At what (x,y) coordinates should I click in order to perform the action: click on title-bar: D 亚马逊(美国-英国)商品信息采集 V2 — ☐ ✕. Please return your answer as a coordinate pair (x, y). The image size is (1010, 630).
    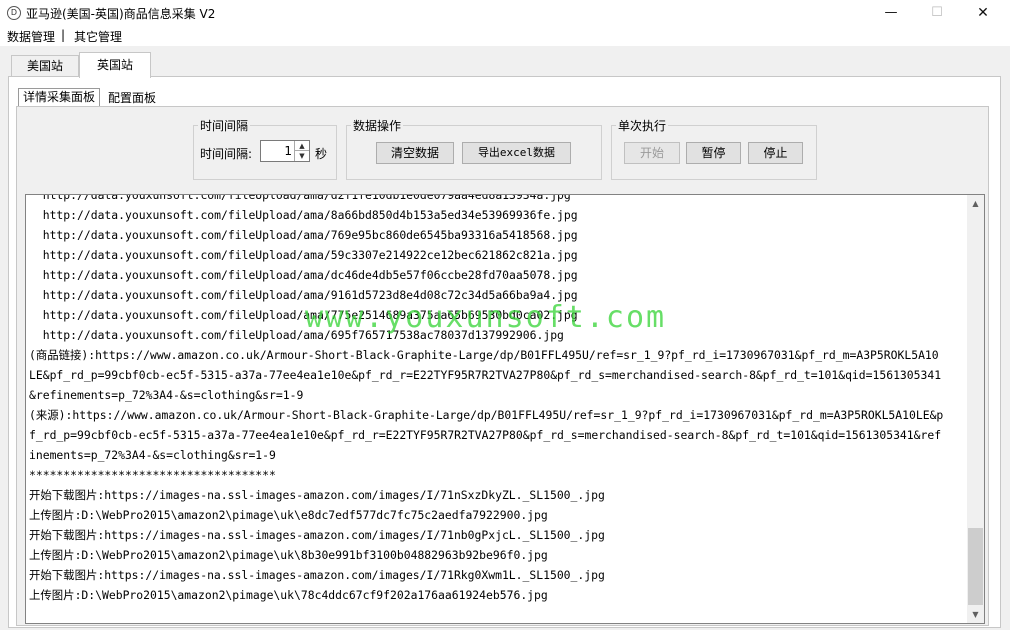
    Looking at the image, I should click on (505, 13).